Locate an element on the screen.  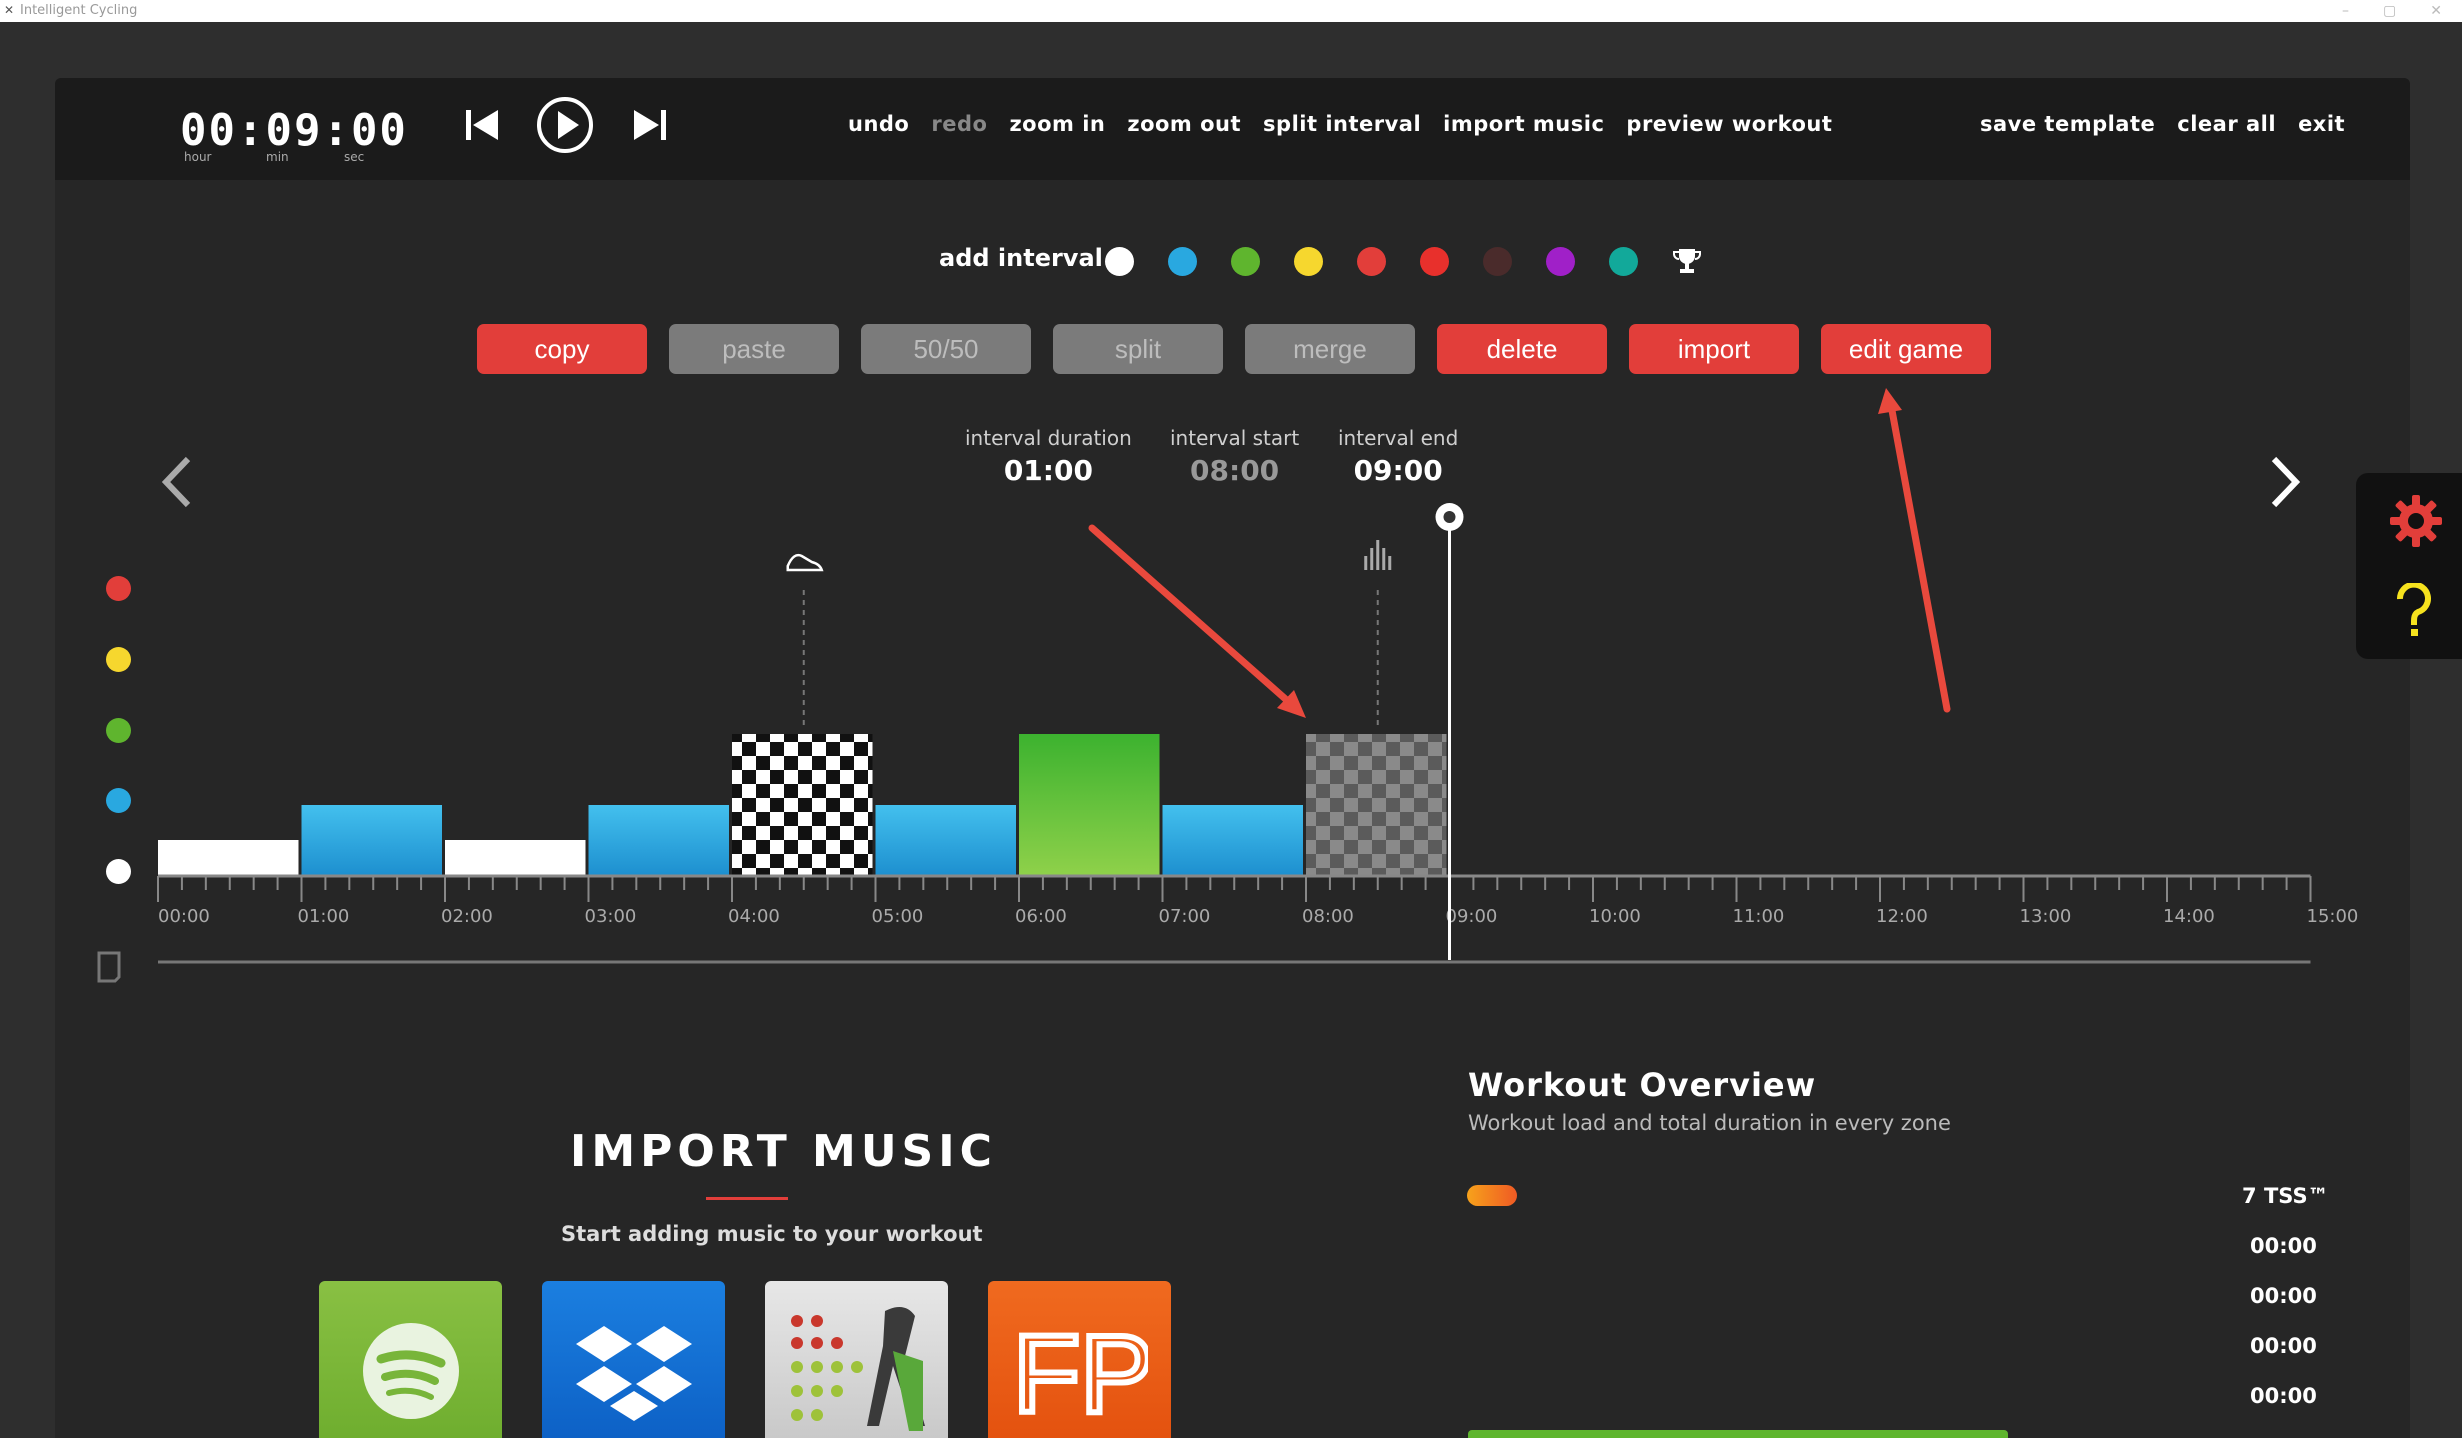
spotify-icon is located at coordinates (411, 1371).